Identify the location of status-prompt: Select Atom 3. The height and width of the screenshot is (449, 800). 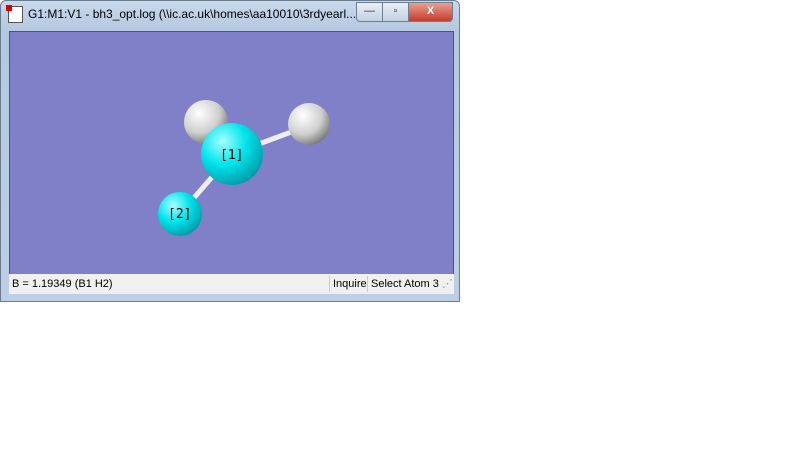
(404, 284).